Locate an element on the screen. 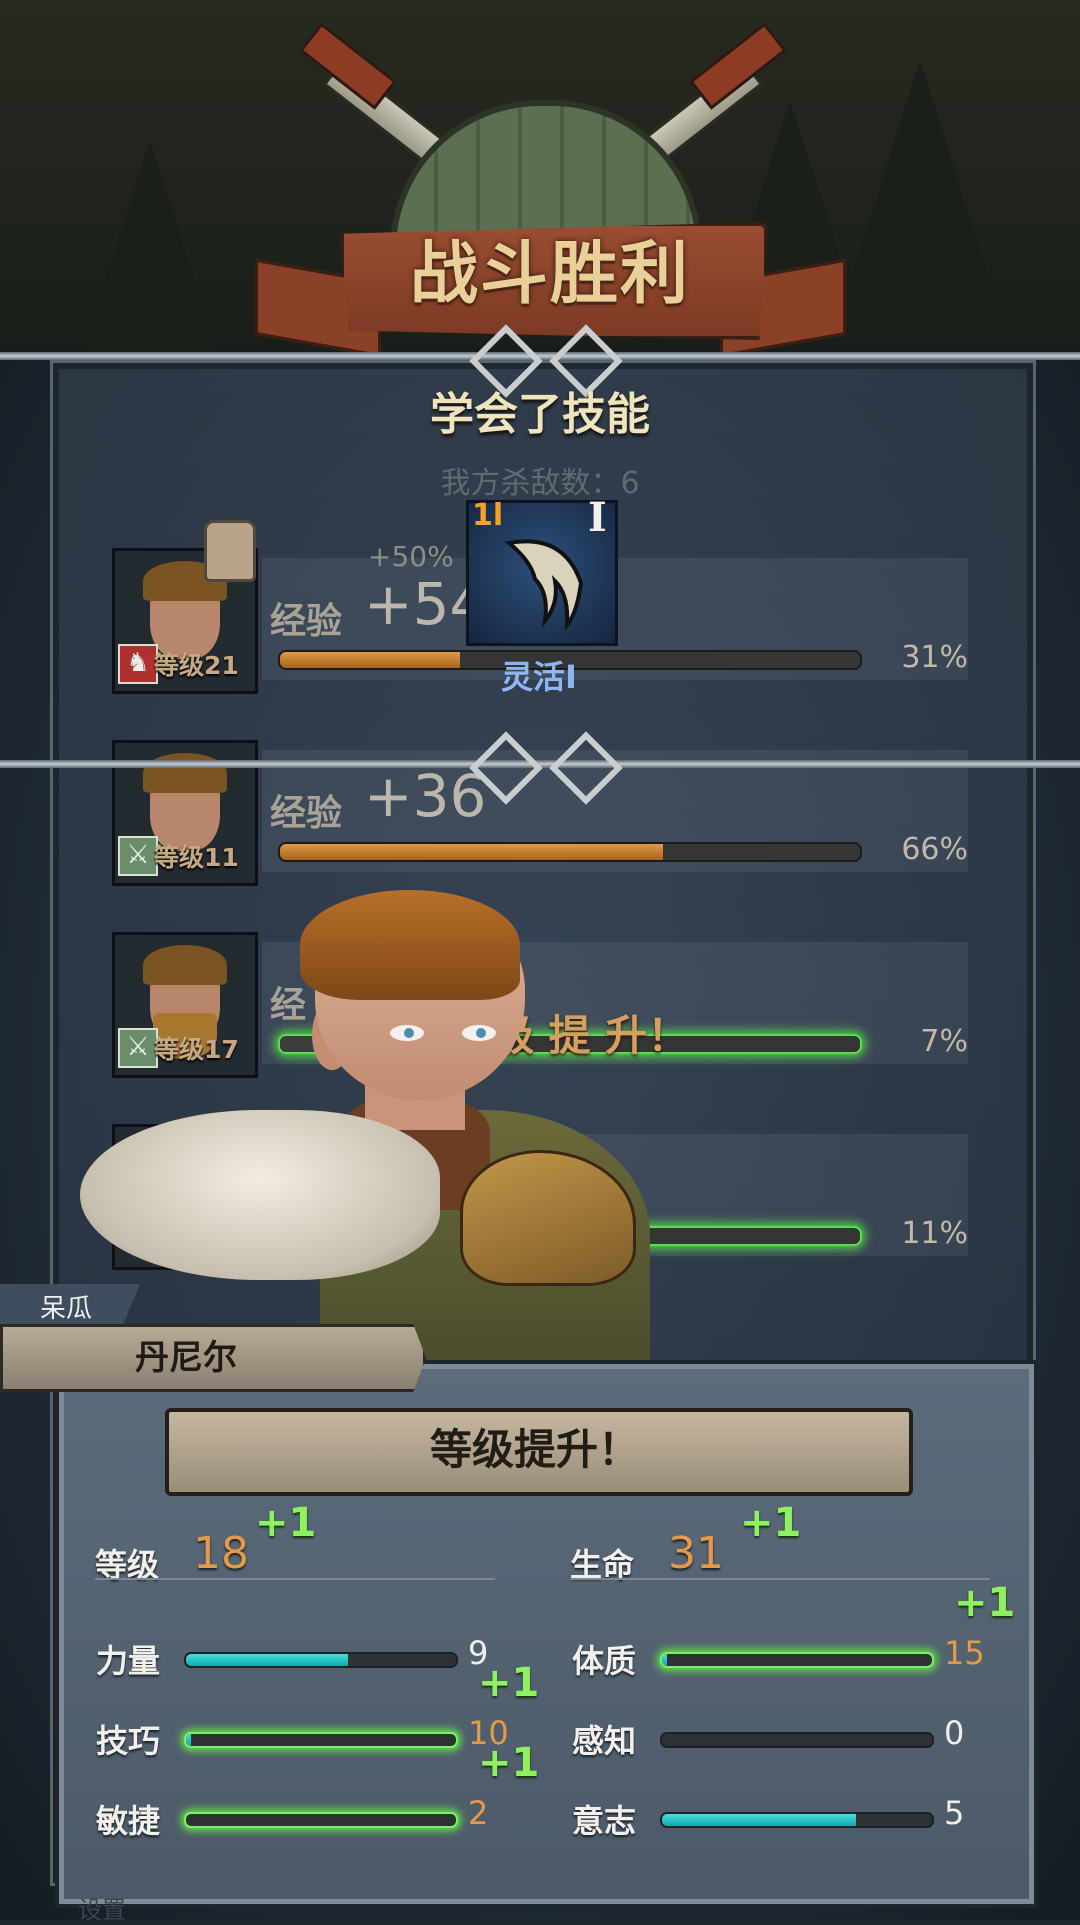 The height and width of the screenshot is (1925, 1080). exp-bar is located at coordinates (570, 852).